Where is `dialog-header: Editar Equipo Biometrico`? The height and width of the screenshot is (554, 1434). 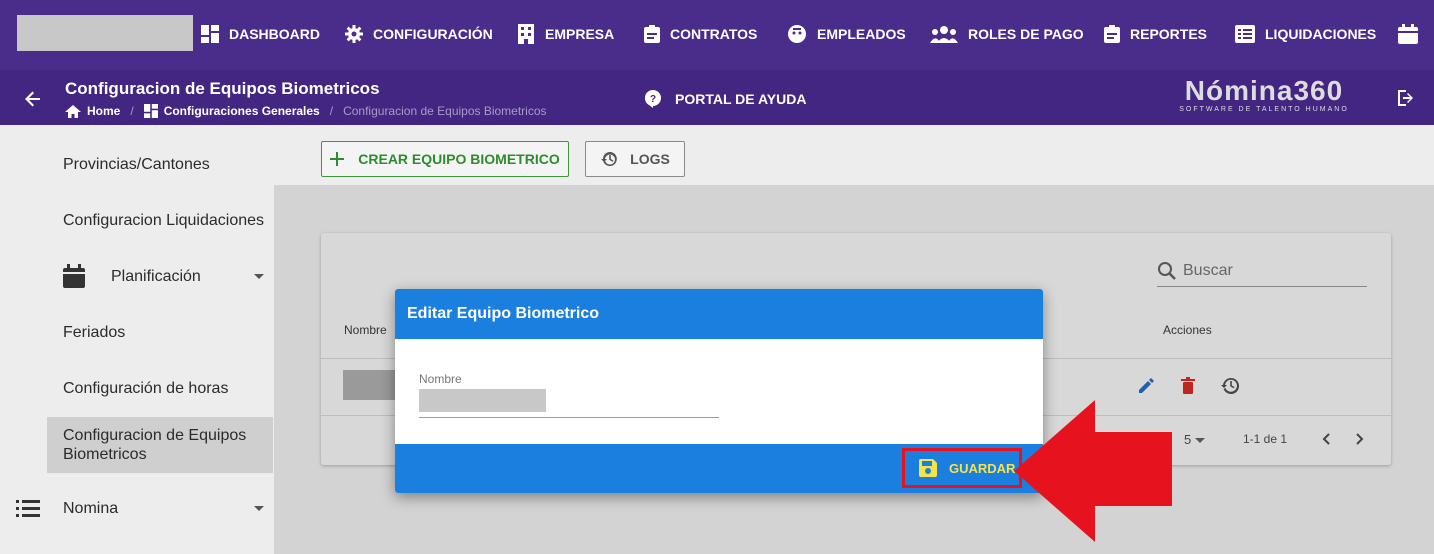
dialog-header: Editar Equipo Biometrico is located at coordinates (719, 314).